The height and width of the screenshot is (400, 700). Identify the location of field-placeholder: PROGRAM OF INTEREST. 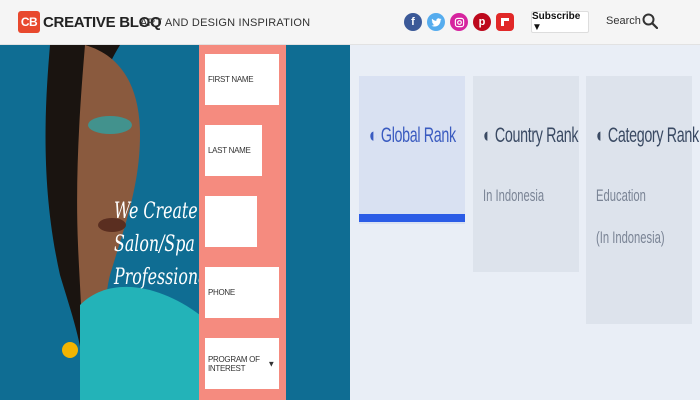
(234, 363).